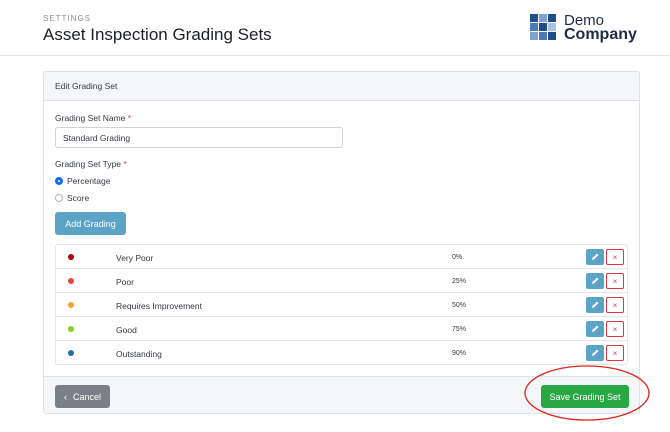 The width and height of the screenshot is (670, 432). Describe the element at coordinates (585, 396) in the screenshot. I see `save-grading-set-button: Save Grading Set` at that location.